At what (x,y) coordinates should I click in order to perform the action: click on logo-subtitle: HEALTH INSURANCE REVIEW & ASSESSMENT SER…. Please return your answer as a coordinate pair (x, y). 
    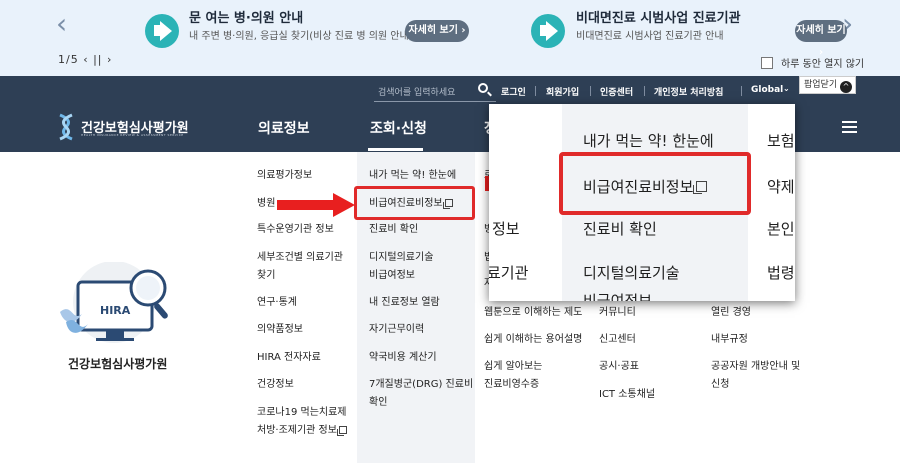
    Looking at the image, I should click on (132, 135).